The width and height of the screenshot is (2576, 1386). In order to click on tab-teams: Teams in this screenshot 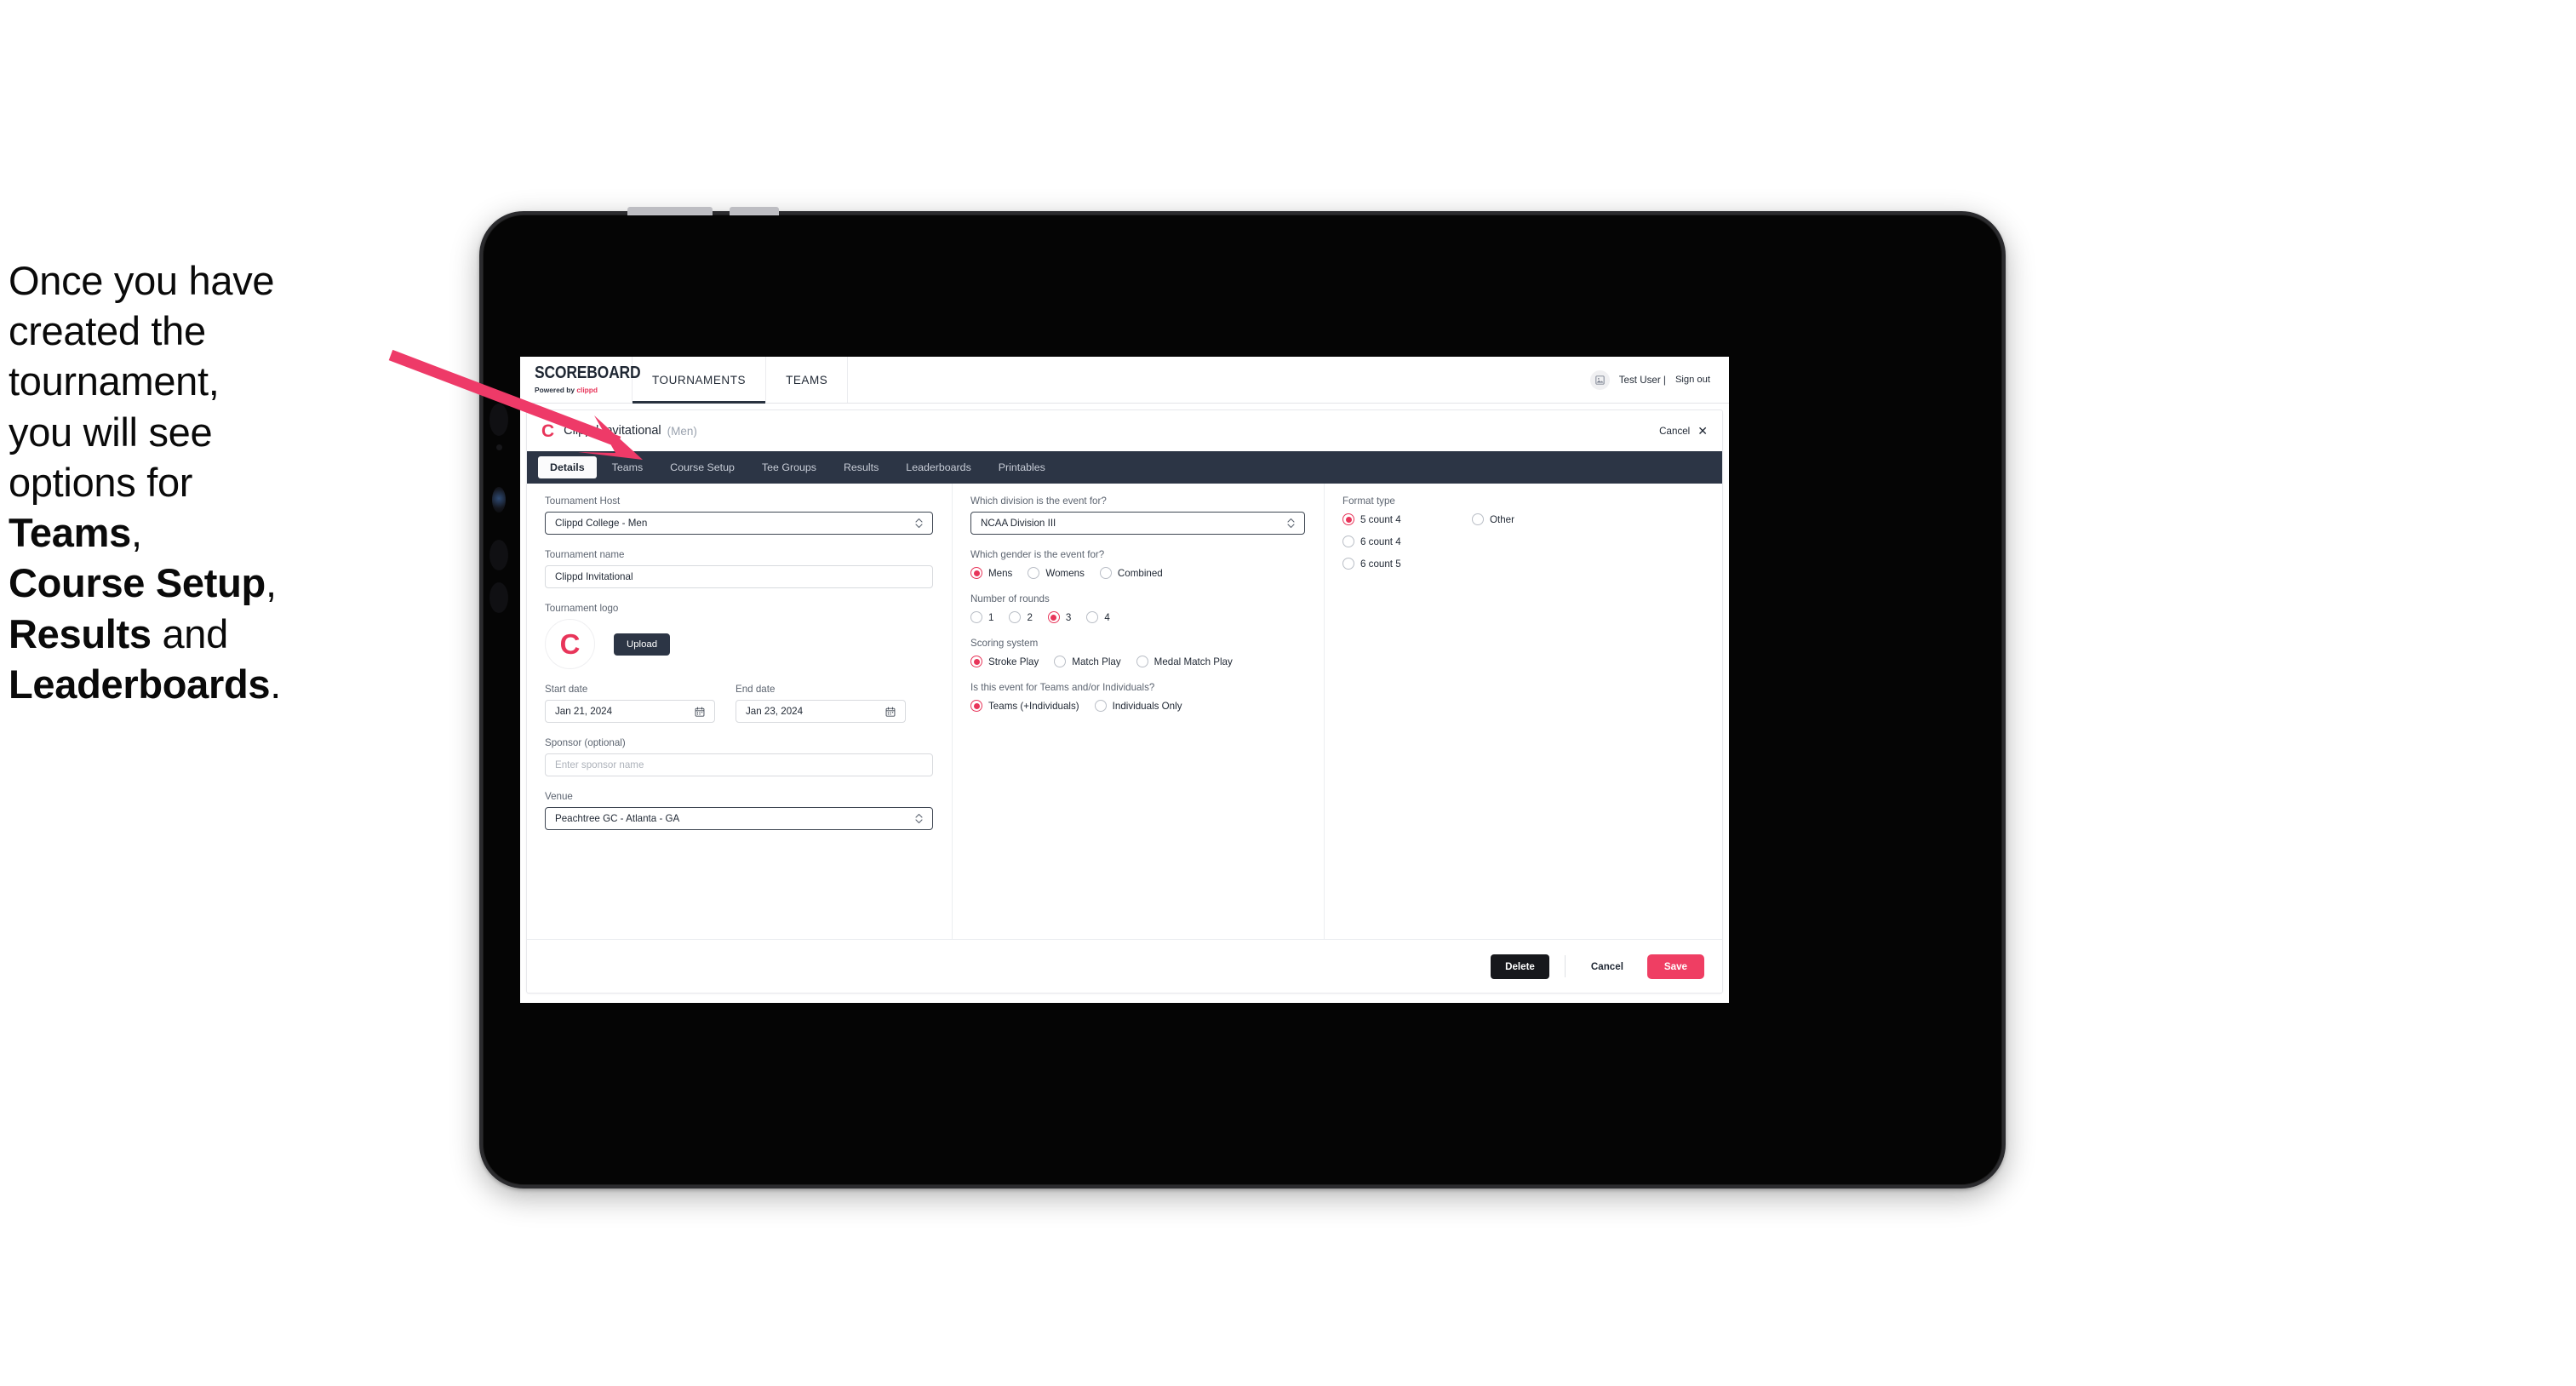, I will do `click(627, 467)`.